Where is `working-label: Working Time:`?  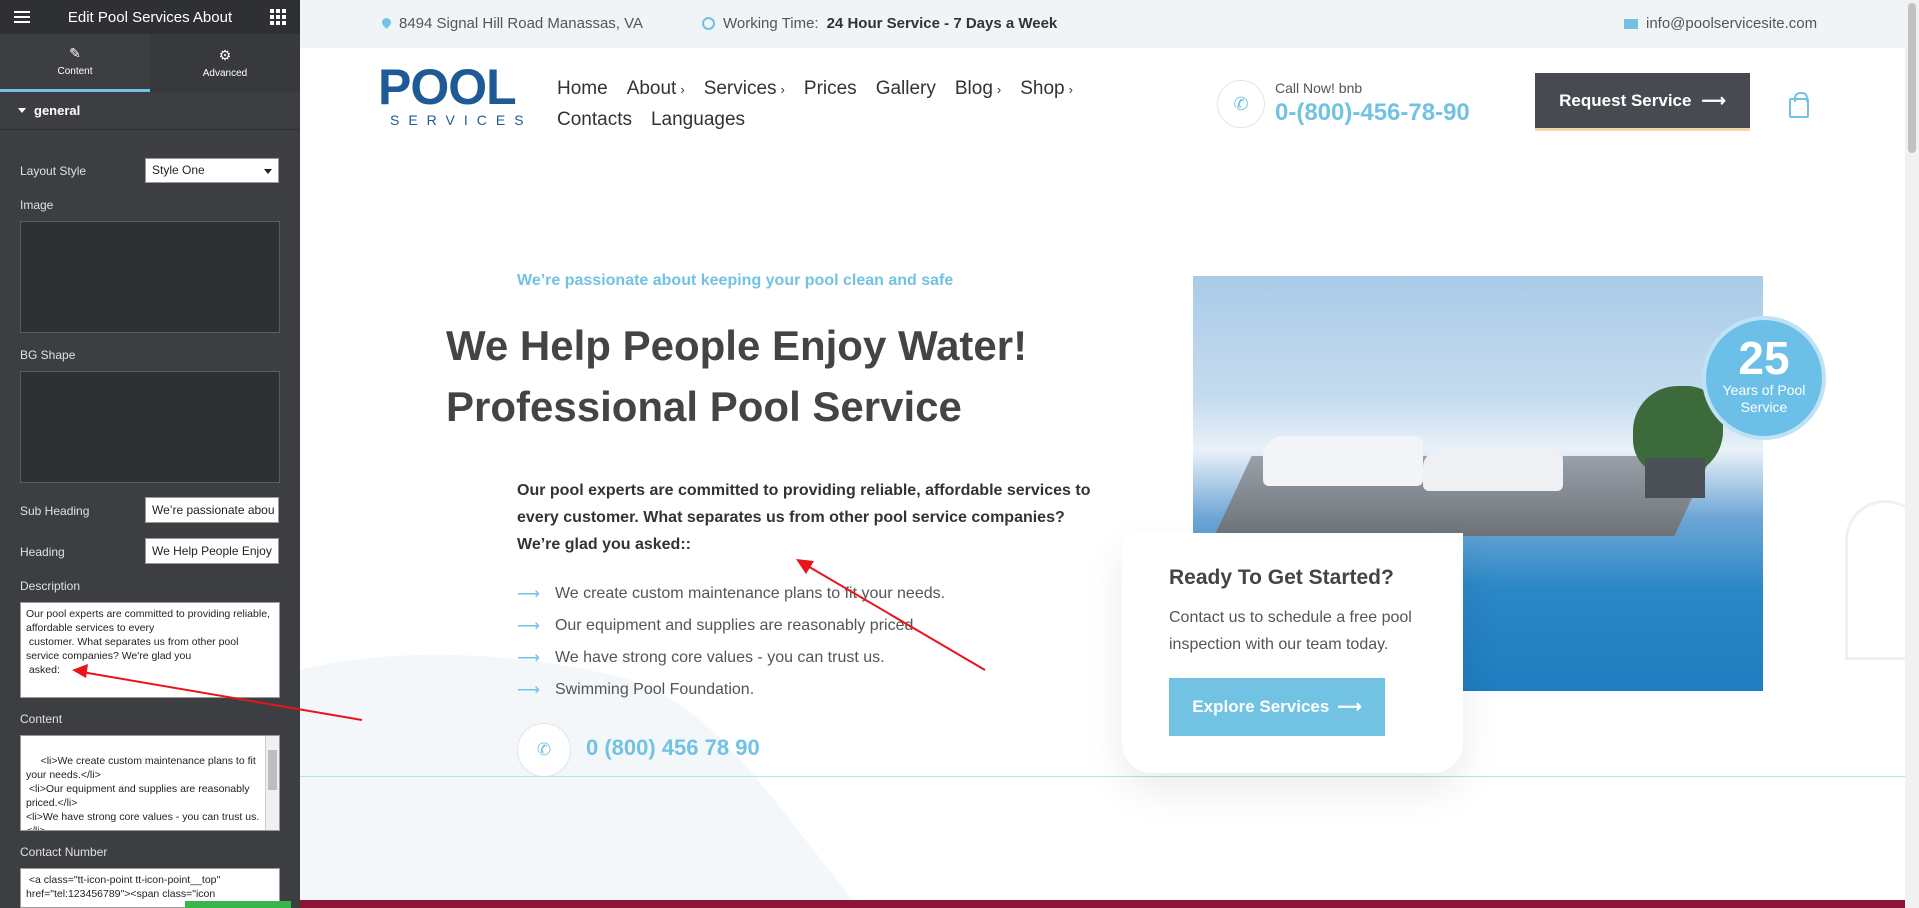 working-label: Working Time: is located at coordinates (771, 23).